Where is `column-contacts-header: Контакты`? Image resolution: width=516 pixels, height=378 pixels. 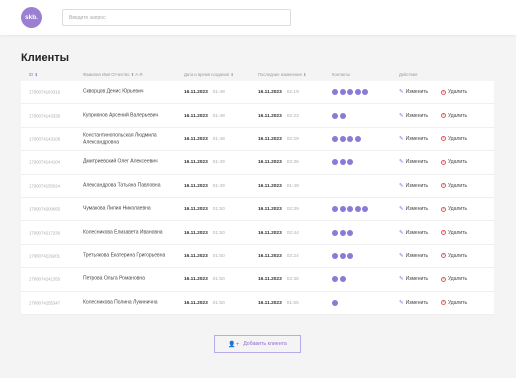 column-contacts-header: Контакты is located at coordinates (341, 74).